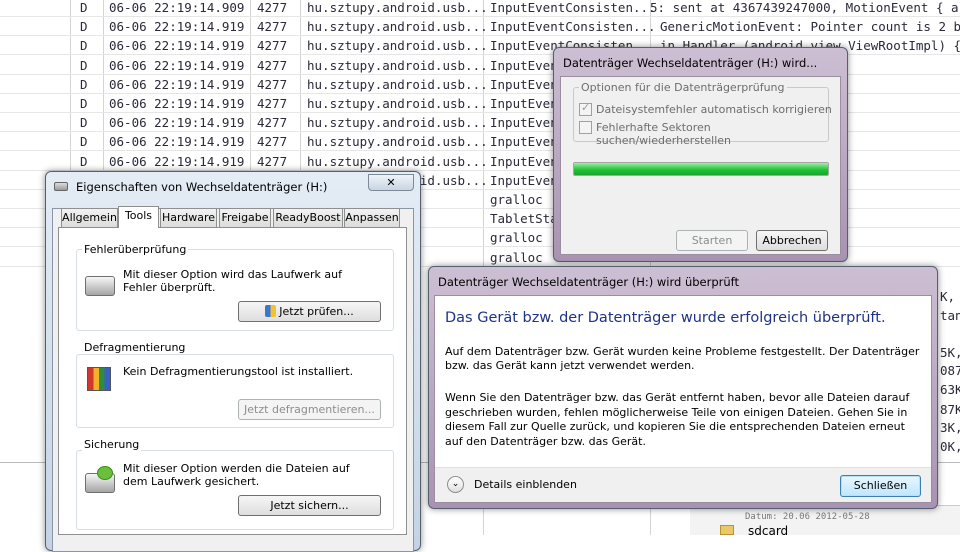 The image size is (960, 552). I want to click on result-footer: ⌄ Details einblenden Schließen, so click(683, 484).